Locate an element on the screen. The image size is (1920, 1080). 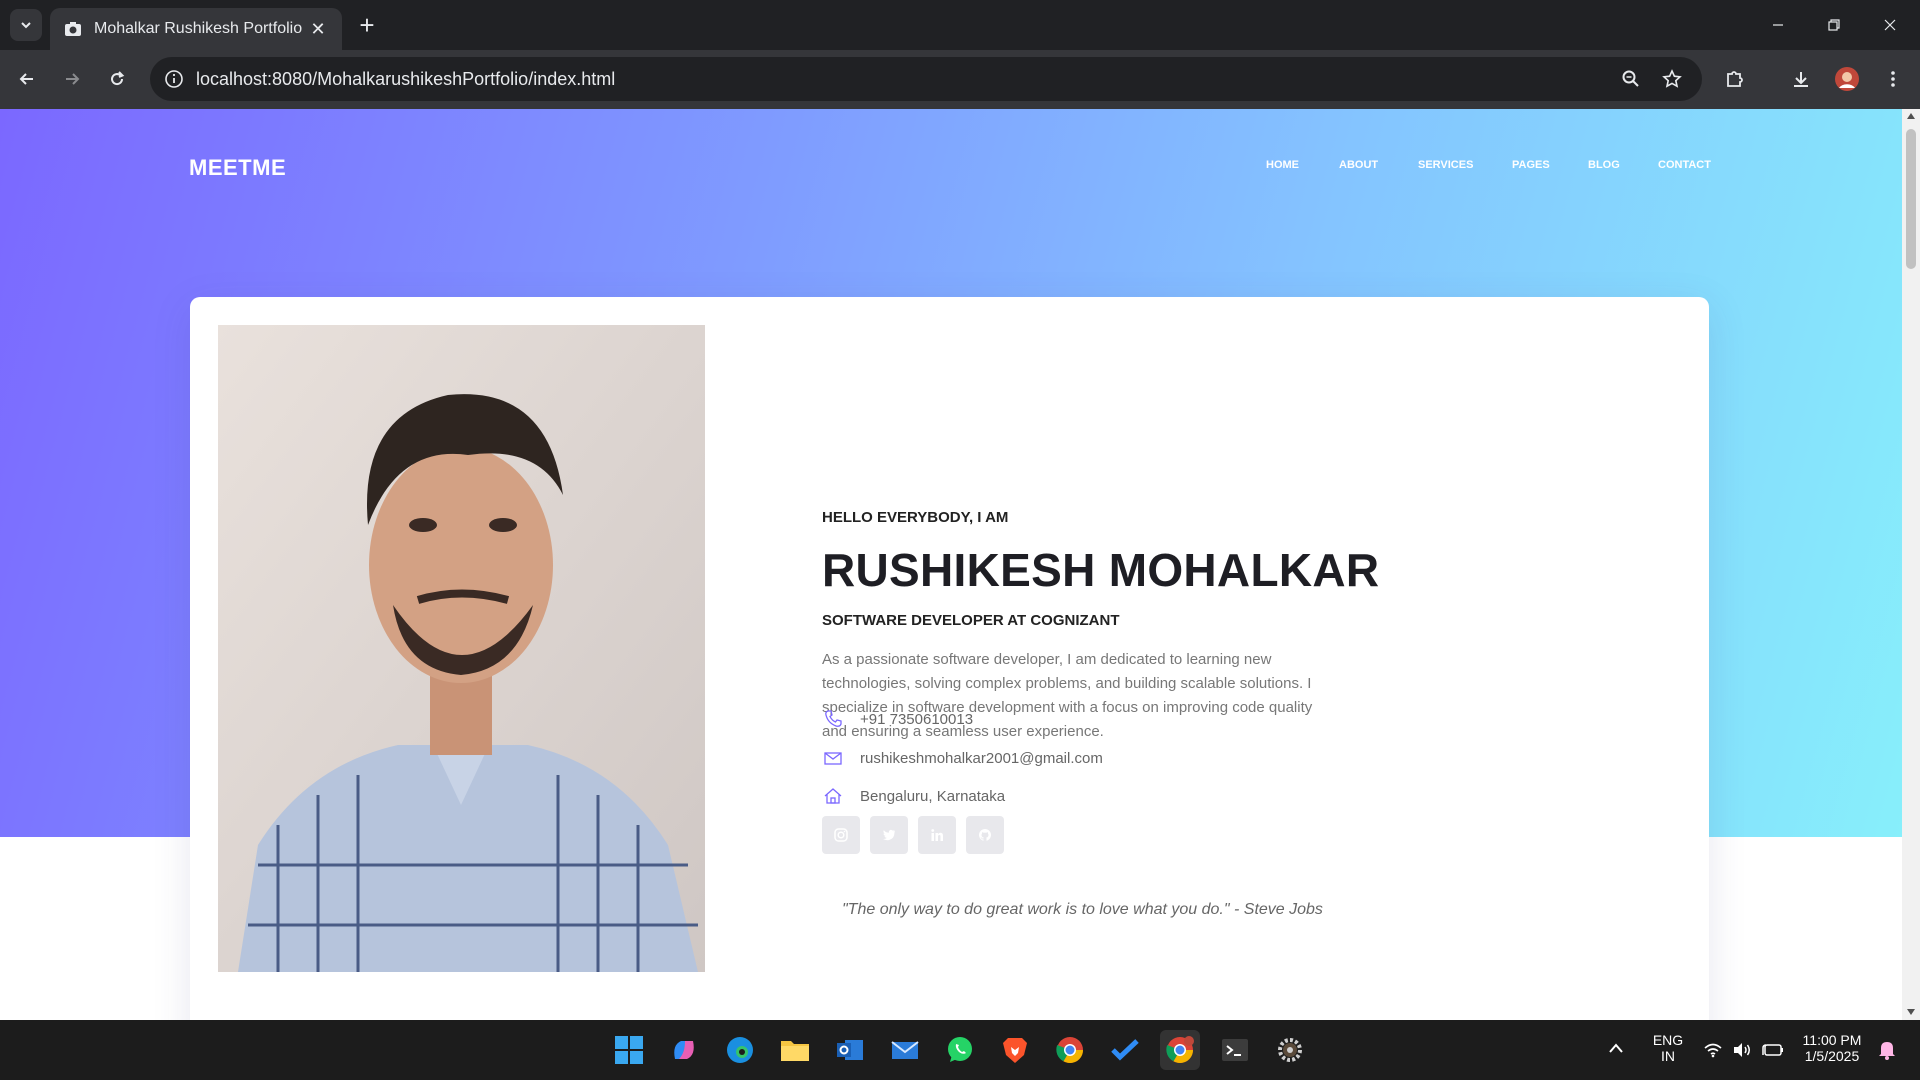
contact-phone: +91 7350610013 is located at coordinates (897, 719).